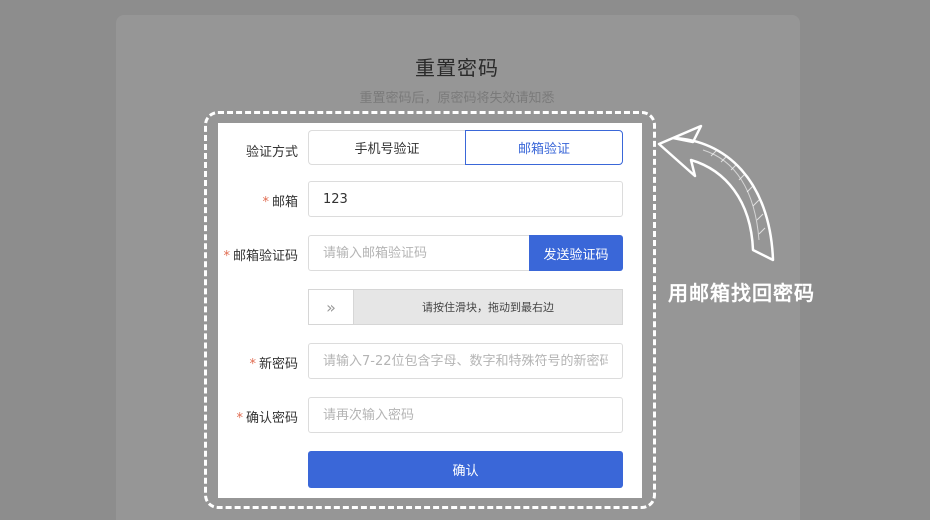 Image resolution: width=930 pixels, height=520 pixels. What do you see at coordinates (457, 68) in the screenshot?
I see `page-title: 重置密码` at bounding box center [457, 68].